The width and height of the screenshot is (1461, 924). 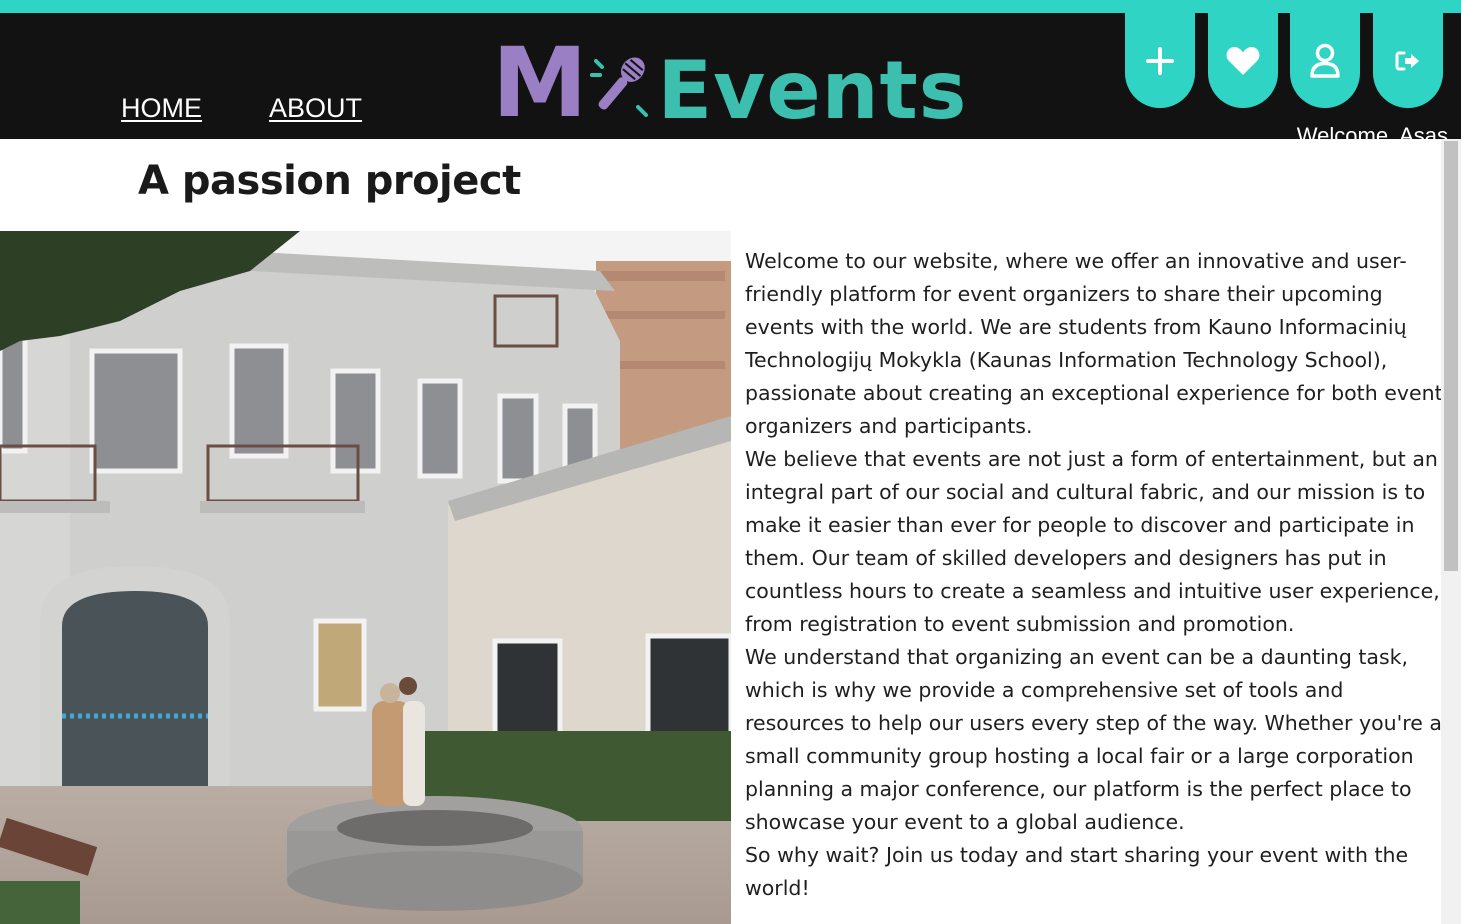 What do you see at coordinates (812, 90) in the screenshot?
I see `logo-word-events: Events` at bounding box center [812, 90].